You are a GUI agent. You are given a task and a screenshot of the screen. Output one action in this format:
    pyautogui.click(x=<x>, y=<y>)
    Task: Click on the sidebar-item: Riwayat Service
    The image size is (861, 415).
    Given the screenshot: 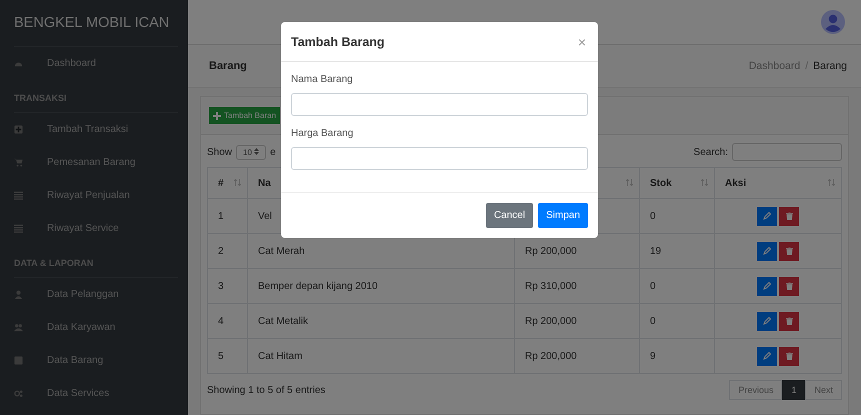 What is the action you would take?
    pyautogui.click(x=96, y=228)
    